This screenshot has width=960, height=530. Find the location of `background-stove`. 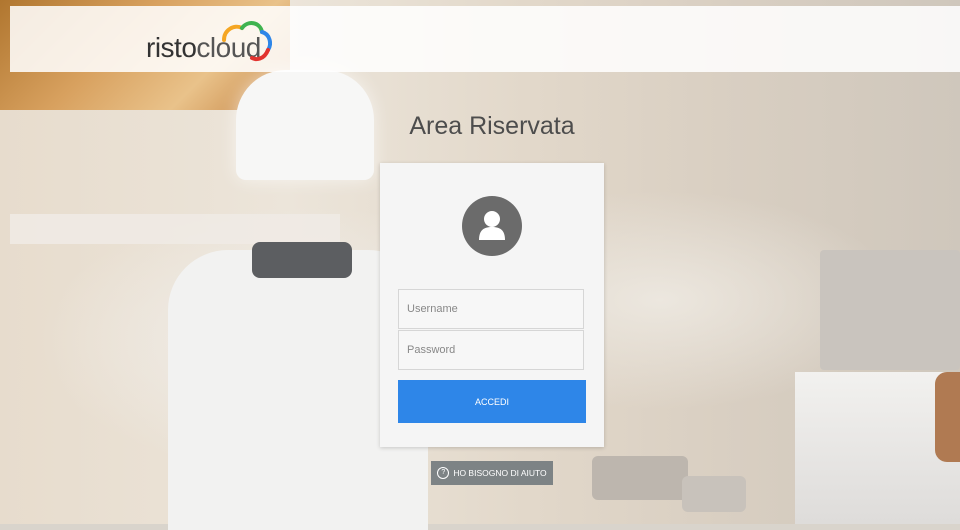

background-stove is located at coordinates (890, 310).